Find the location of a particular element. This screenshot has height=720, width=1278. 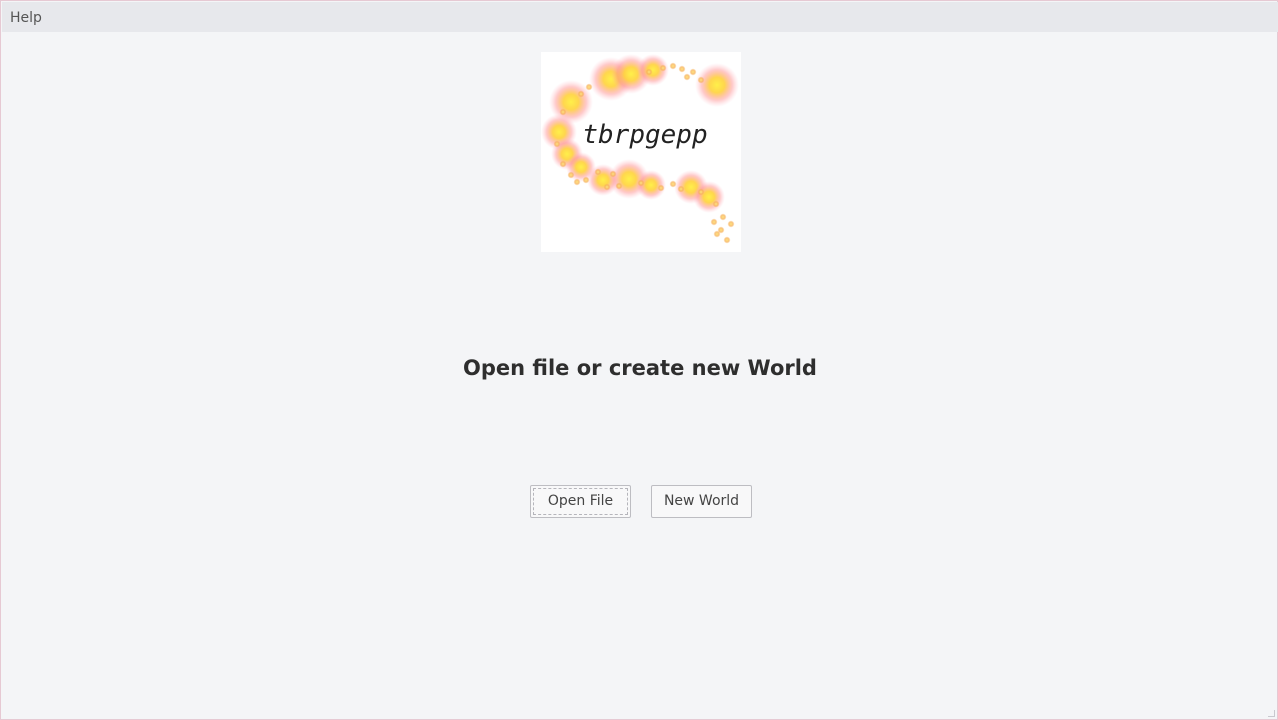

logo-text: tbrpgepp is located at coordinates (644, 135).